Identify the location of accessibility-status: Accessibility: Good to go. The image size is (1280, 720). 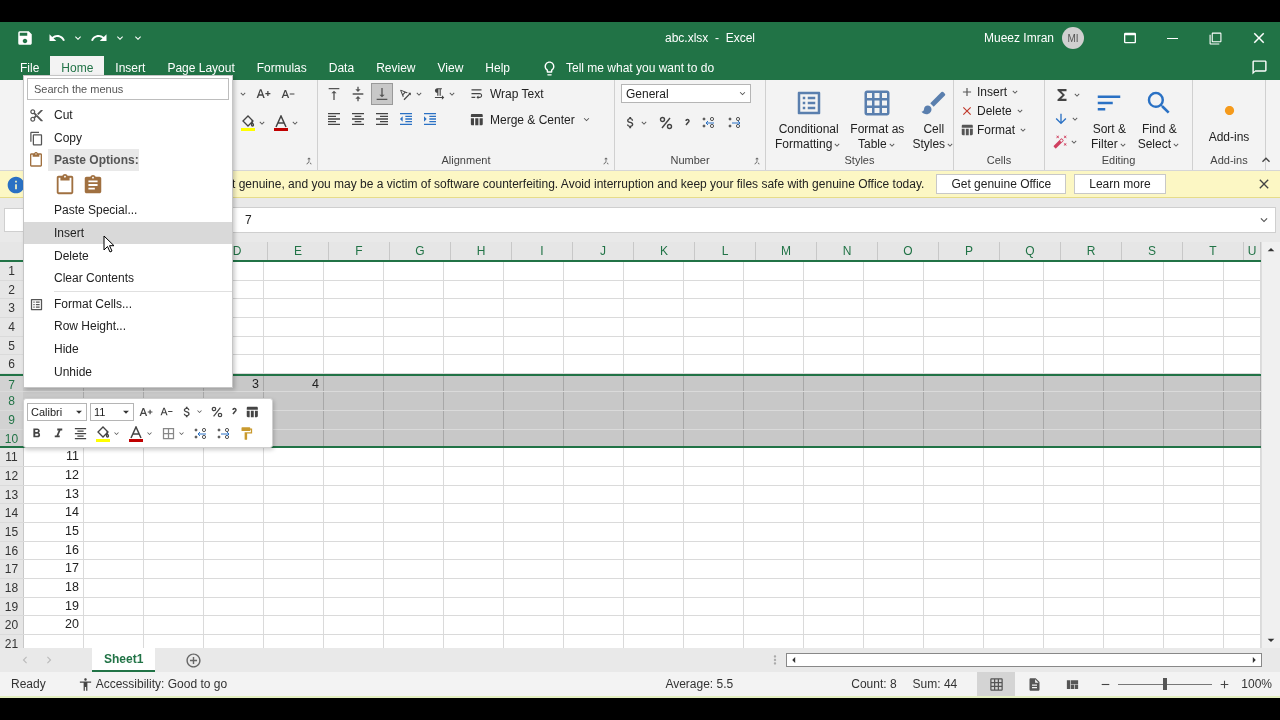
(161, 684).